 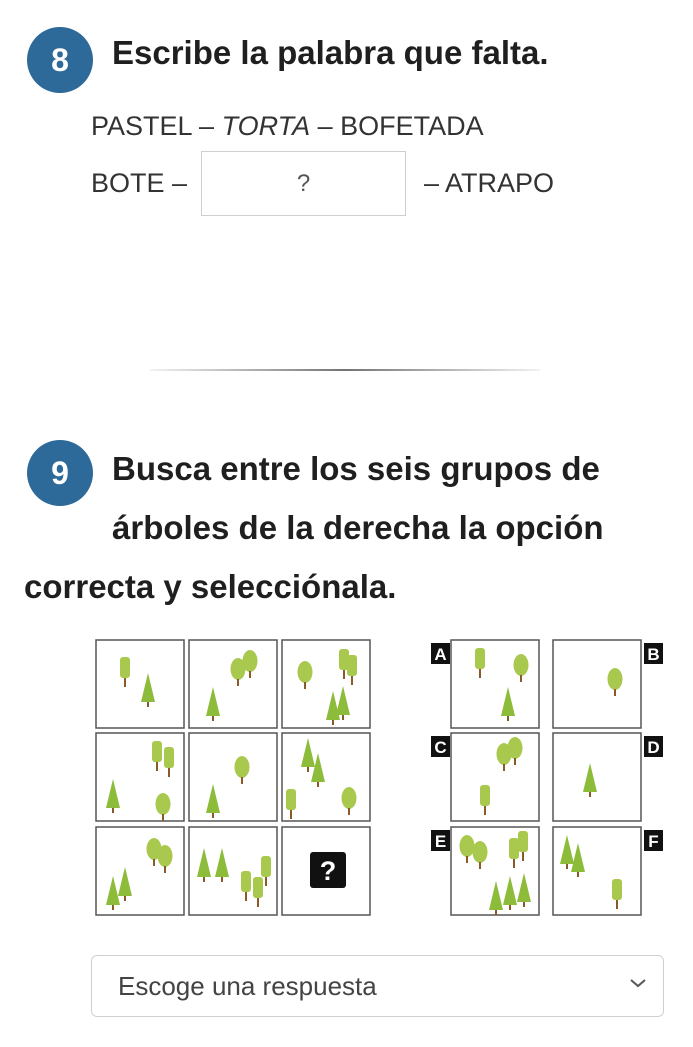 I want to click on question-title-line-3: correcta y selecciónala., so click(x=210, y=586).